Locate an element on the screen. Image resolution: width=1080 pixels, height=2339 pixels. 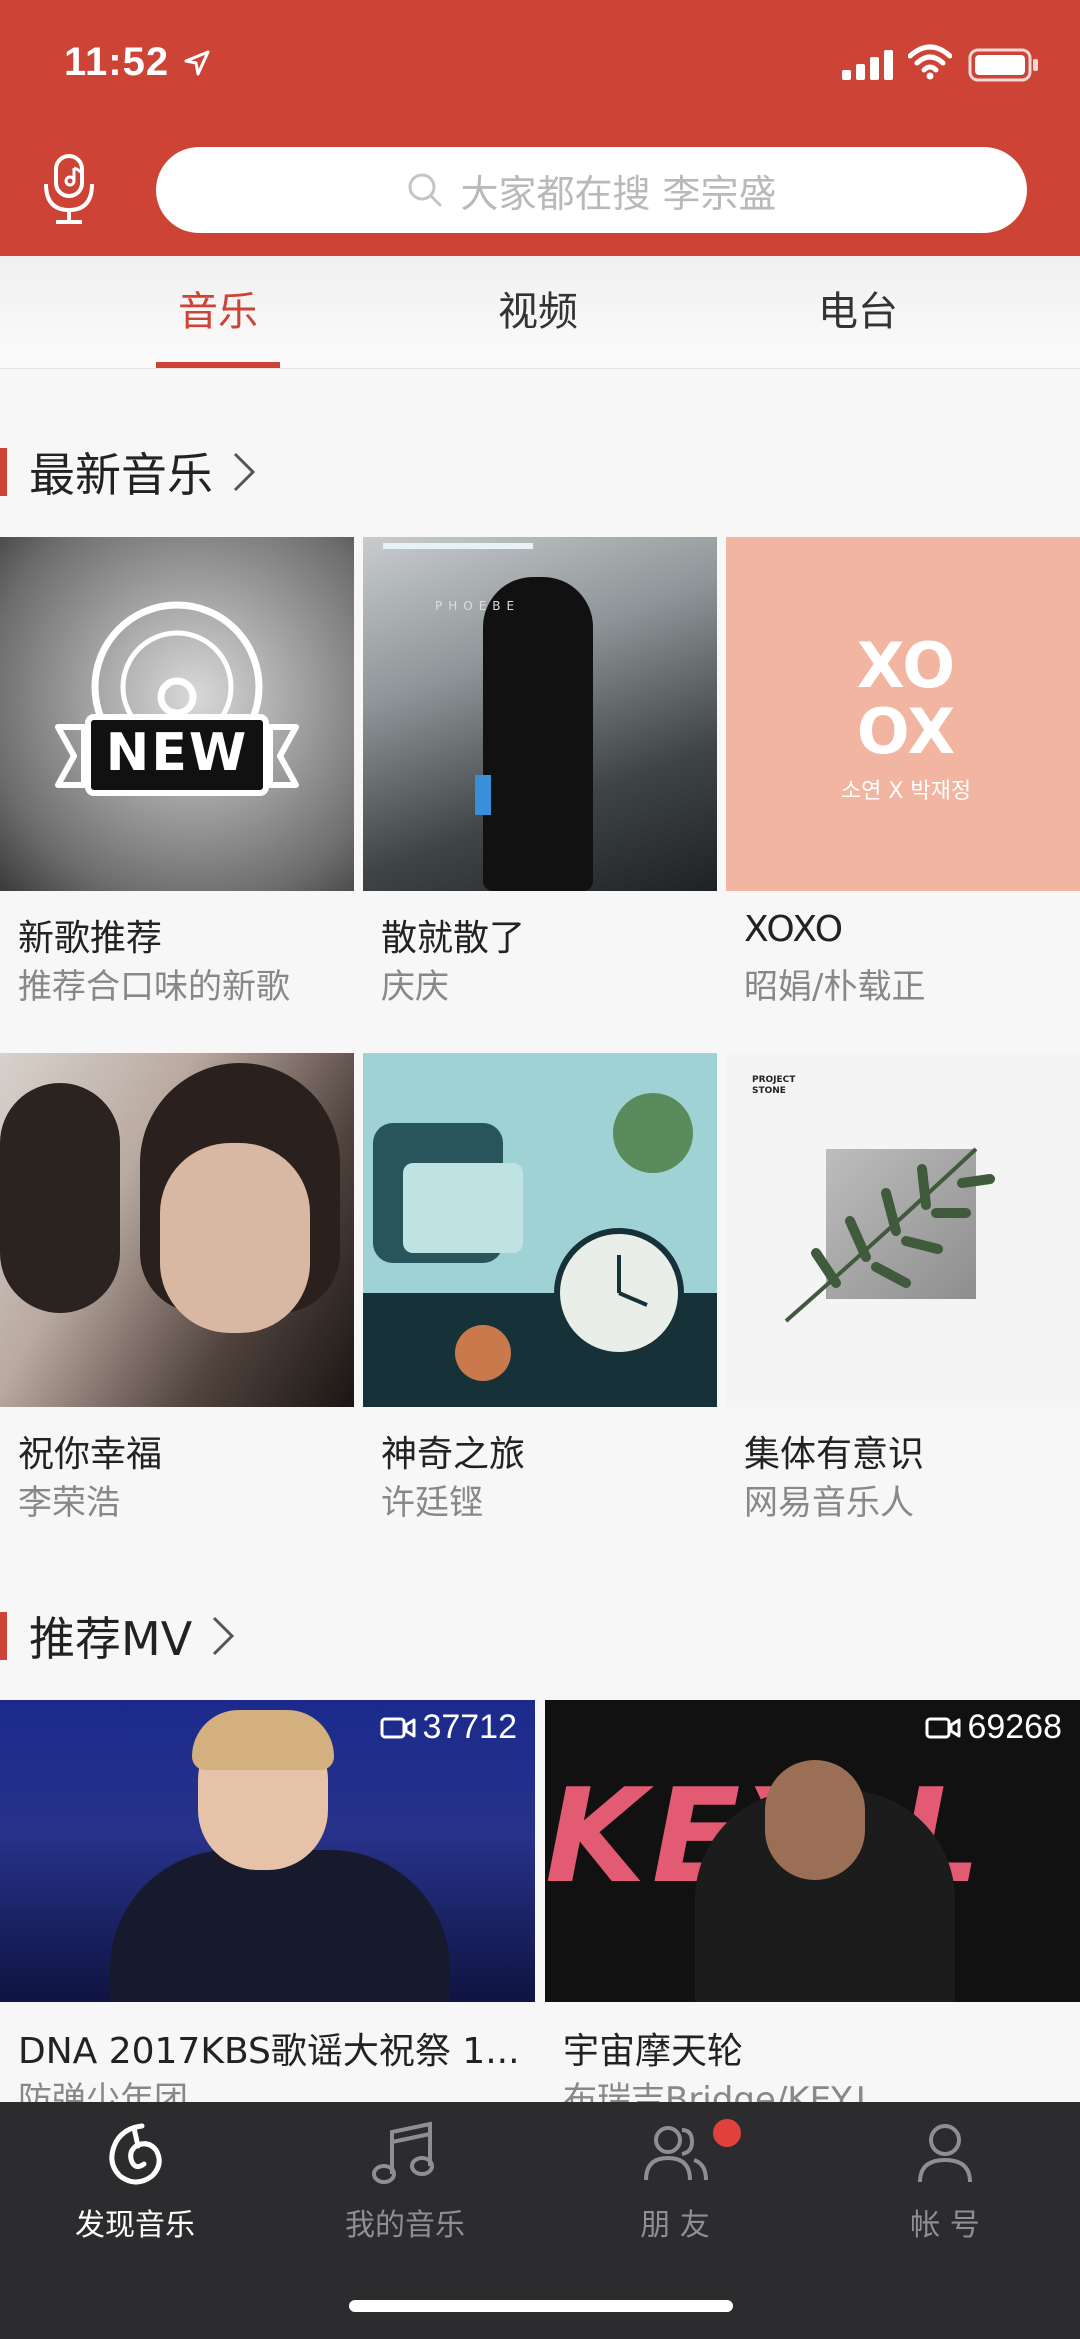
tab-video: 视频 is located at coordinates (538, 312).